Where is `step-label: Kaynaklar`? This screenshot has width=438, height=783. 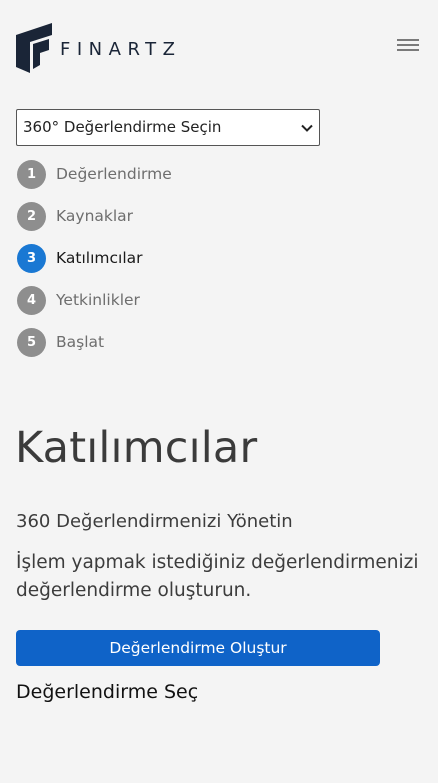
step-label: Kaynaklar is located at coordinates (95, 216).